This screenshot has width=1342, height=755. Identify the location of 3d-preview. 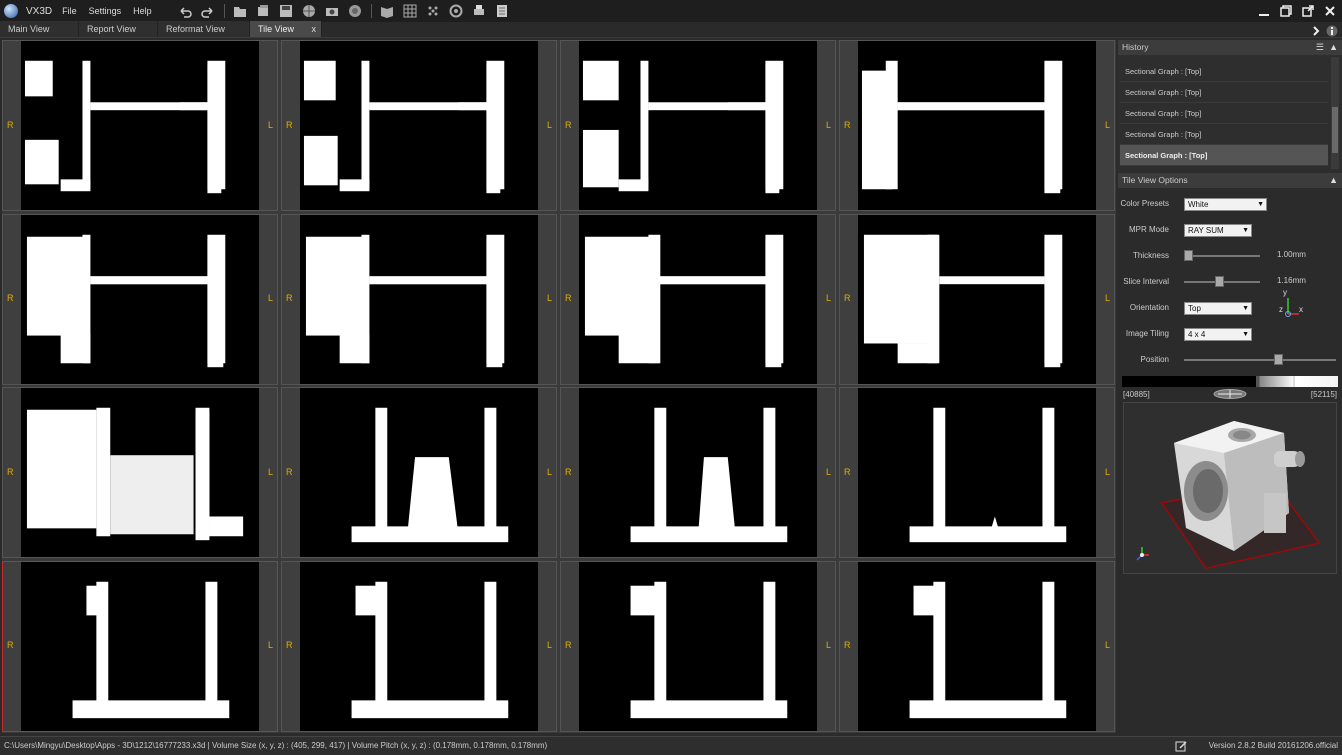
(1230, 488).